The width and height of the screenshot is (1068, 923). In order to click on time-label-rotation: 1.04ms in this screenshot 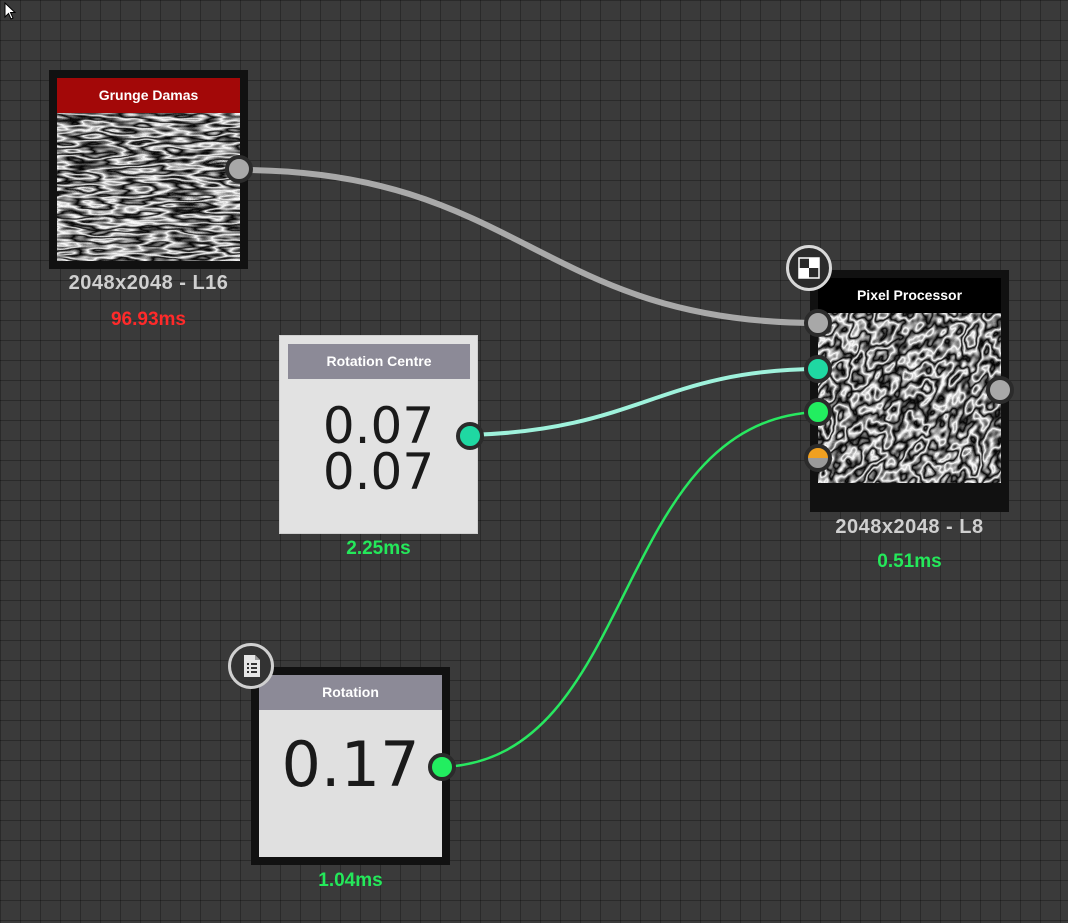, I will do `click(350, 880)`.